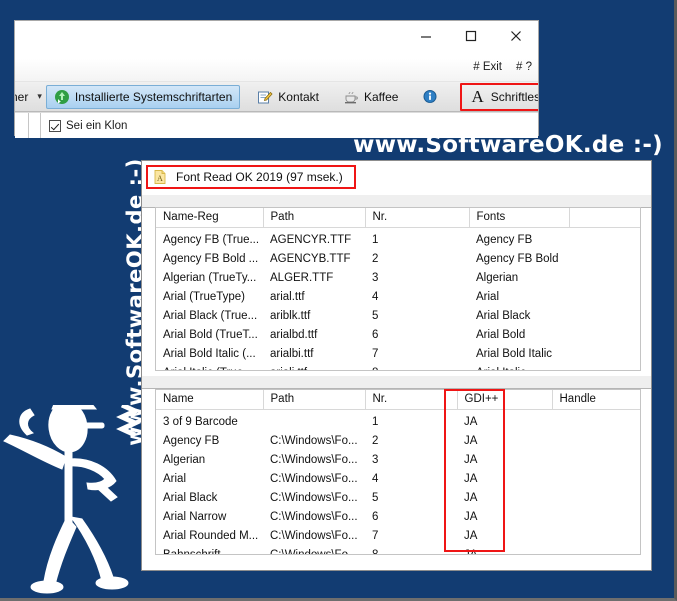 Image resolution: width=677 pixels, height=601 pixels. Describe the element at coordinates (153, 96) in the screenshot. I see `toolbar-label: Installierte Systemschriftarten` at that location.